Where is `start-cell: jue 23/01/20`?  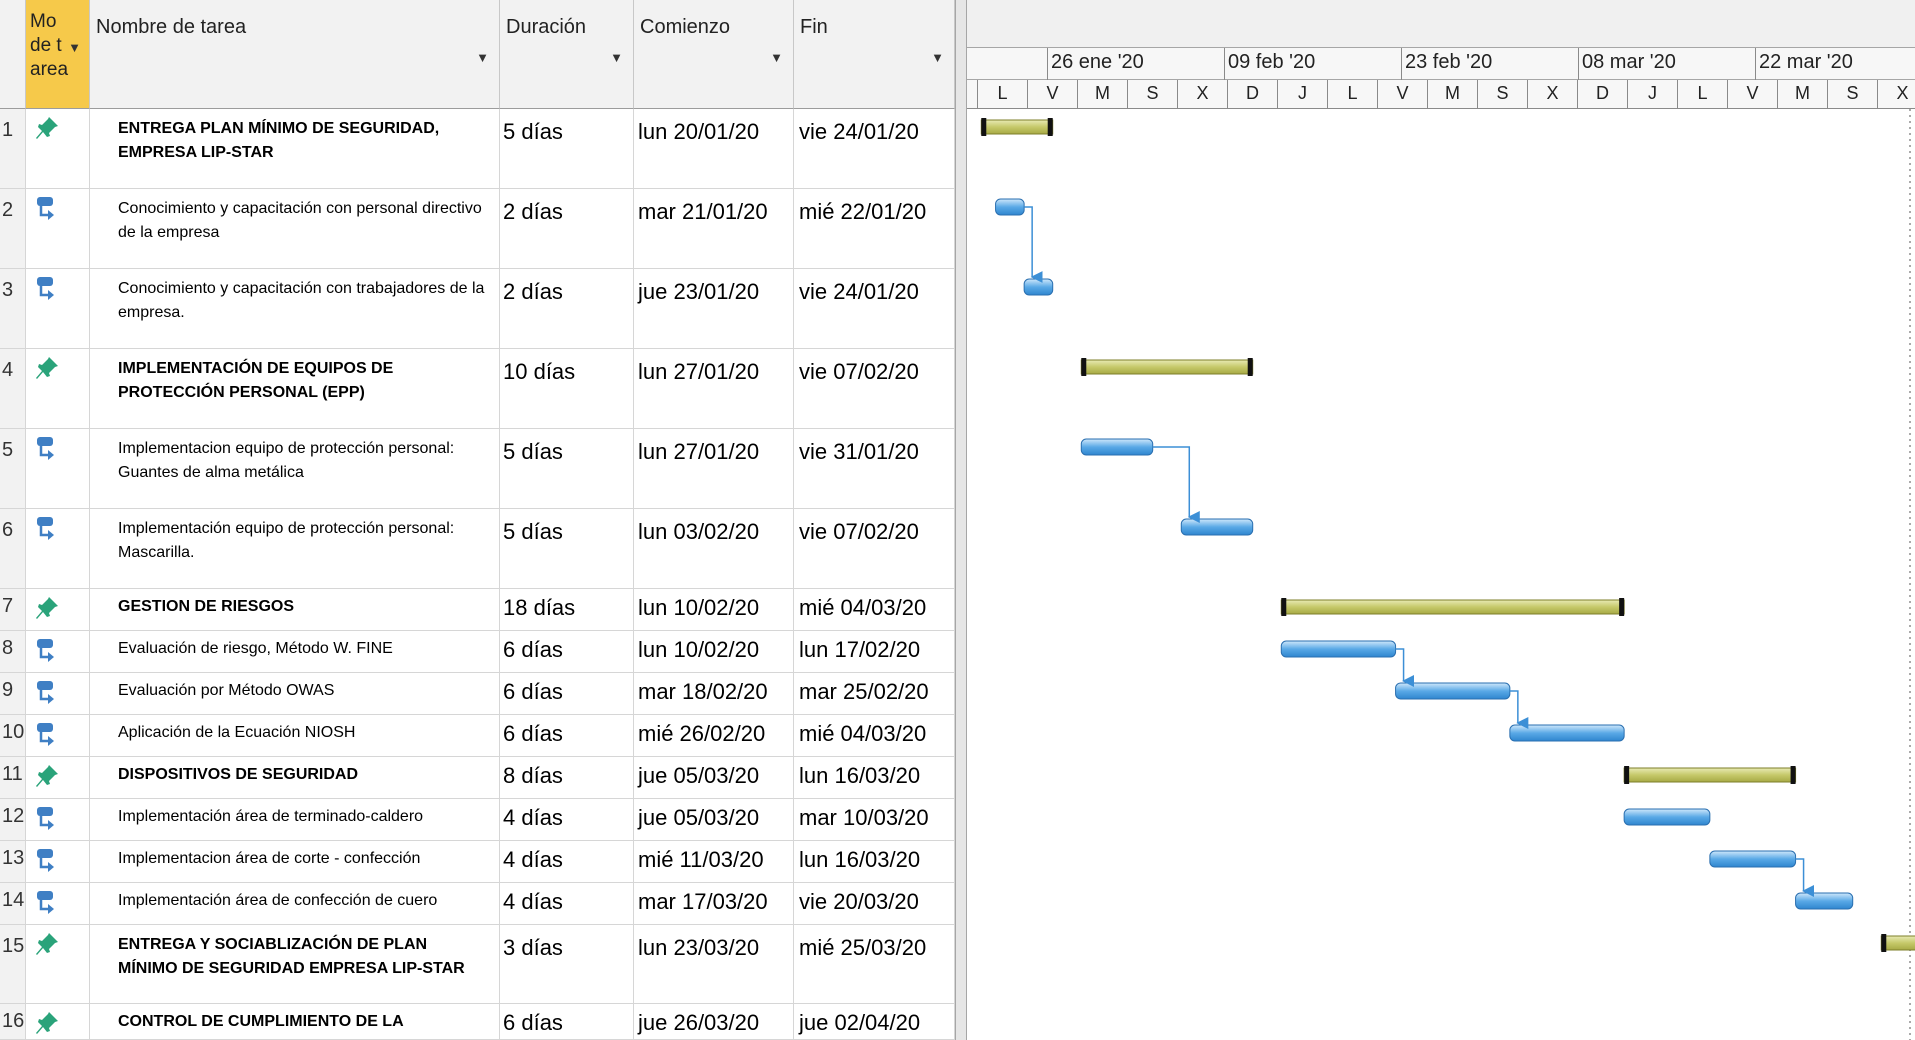 start-cell: jue 23/01/20 is located at coordinates (714, 308).